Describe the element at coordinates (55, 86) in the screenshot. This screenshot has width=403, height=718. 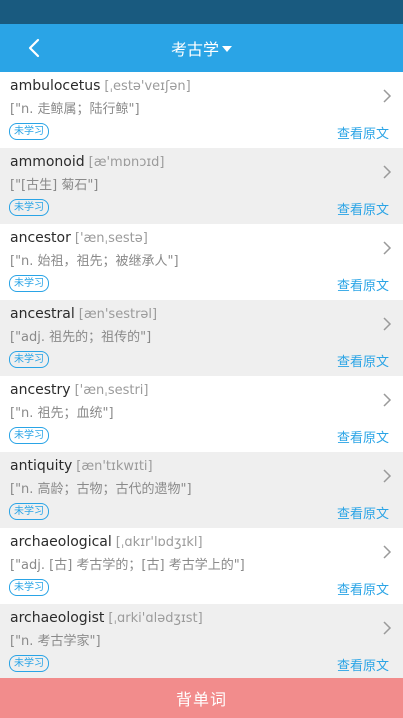
I see `word: ambulocetus` at that location.